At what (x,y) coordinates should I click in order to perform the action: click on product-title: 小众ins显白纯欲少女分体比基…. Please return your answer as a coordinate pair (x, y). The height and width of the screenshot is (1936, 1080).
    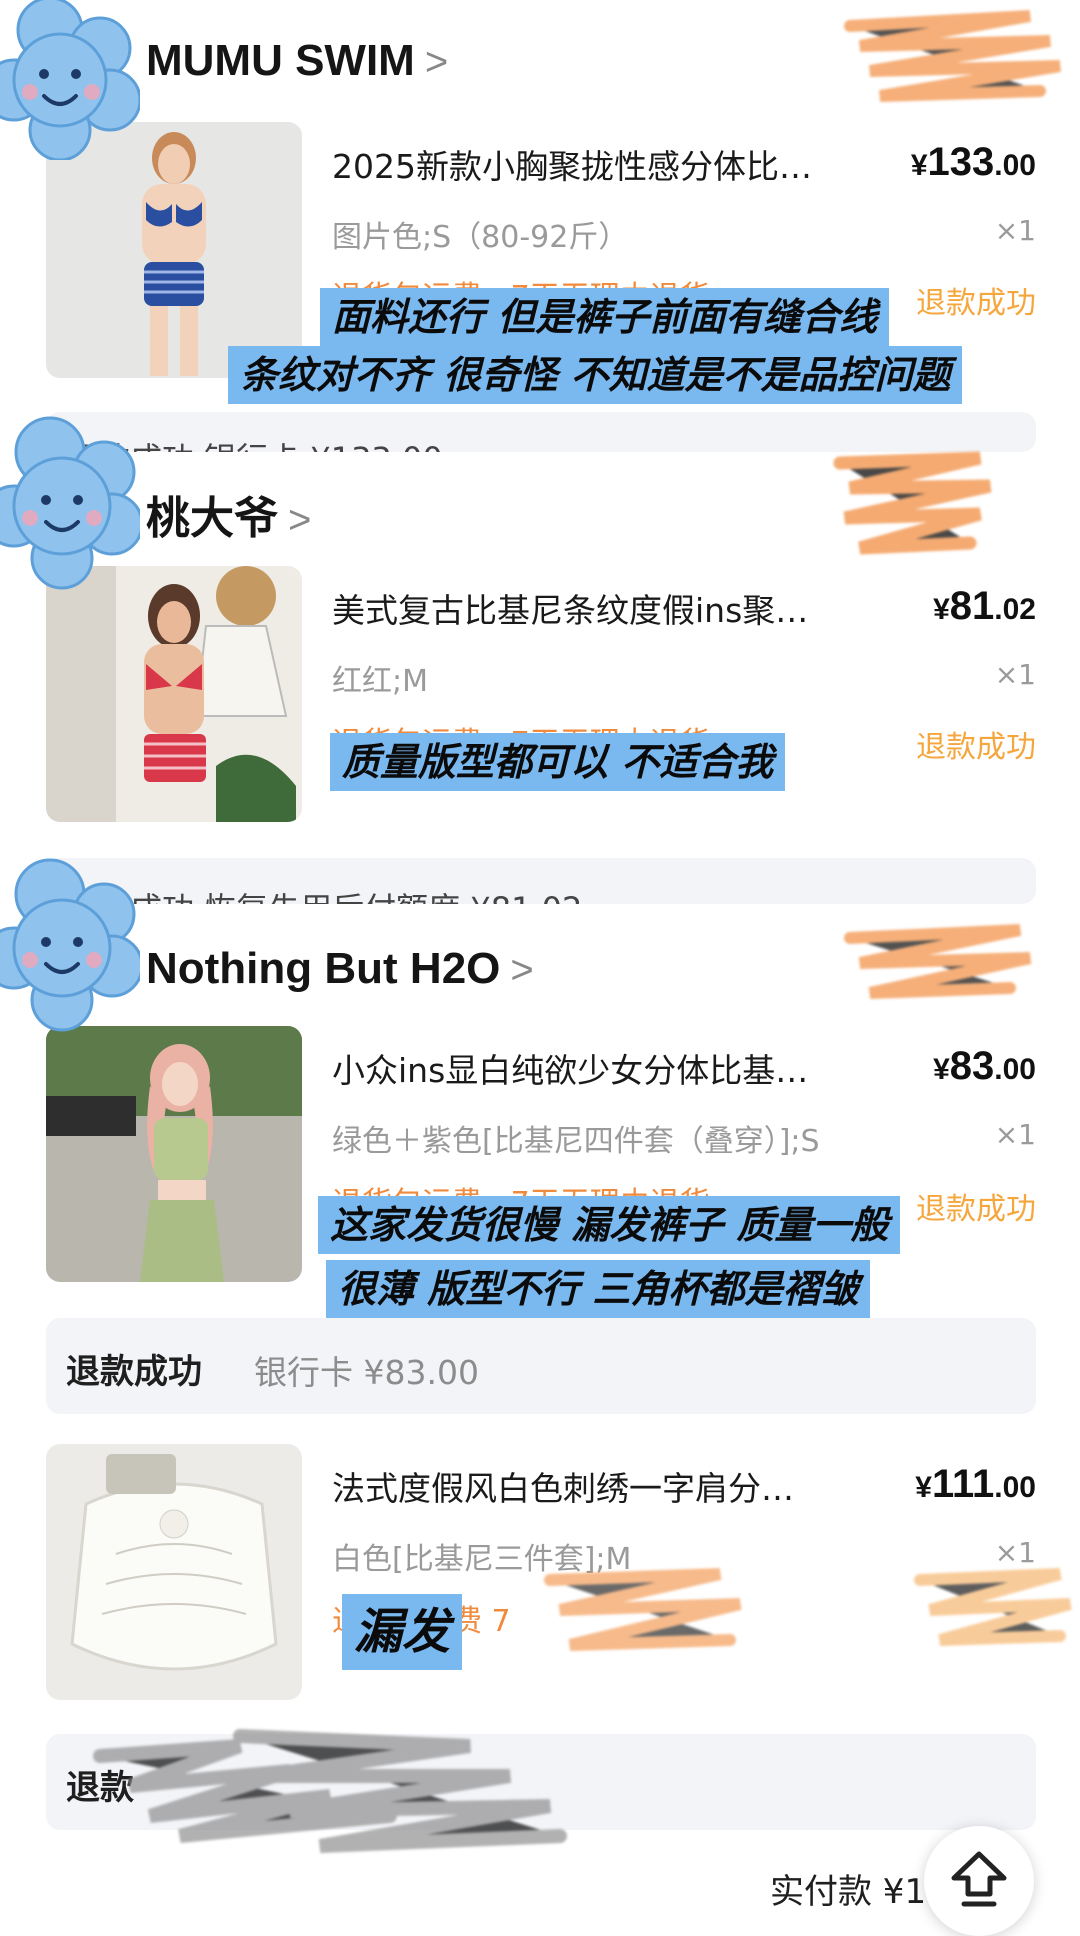
    Looking at the image, I should click on (610, 1068).